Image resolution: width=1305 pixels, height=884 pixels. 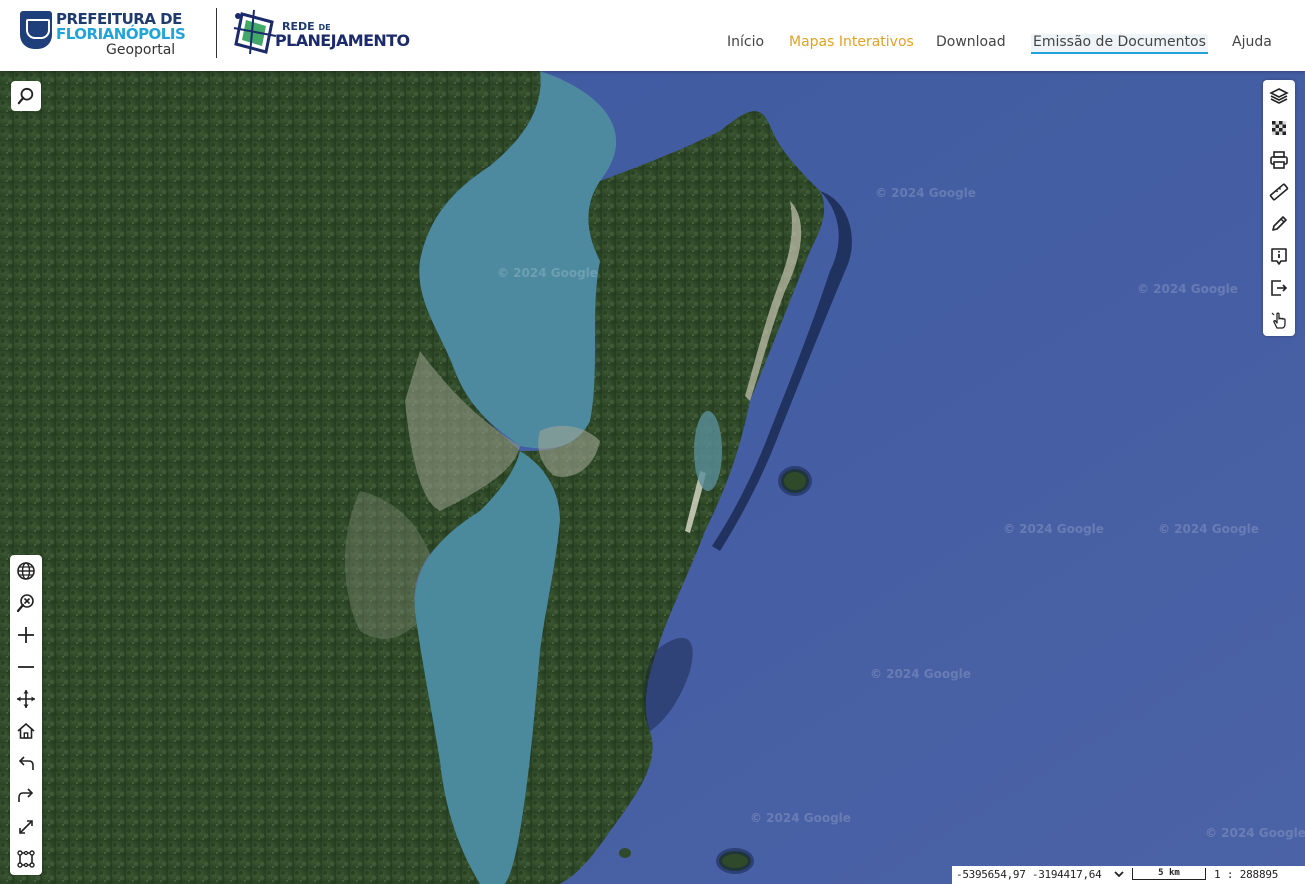 I want to click on logo-divider, so click(x=216, y=33).